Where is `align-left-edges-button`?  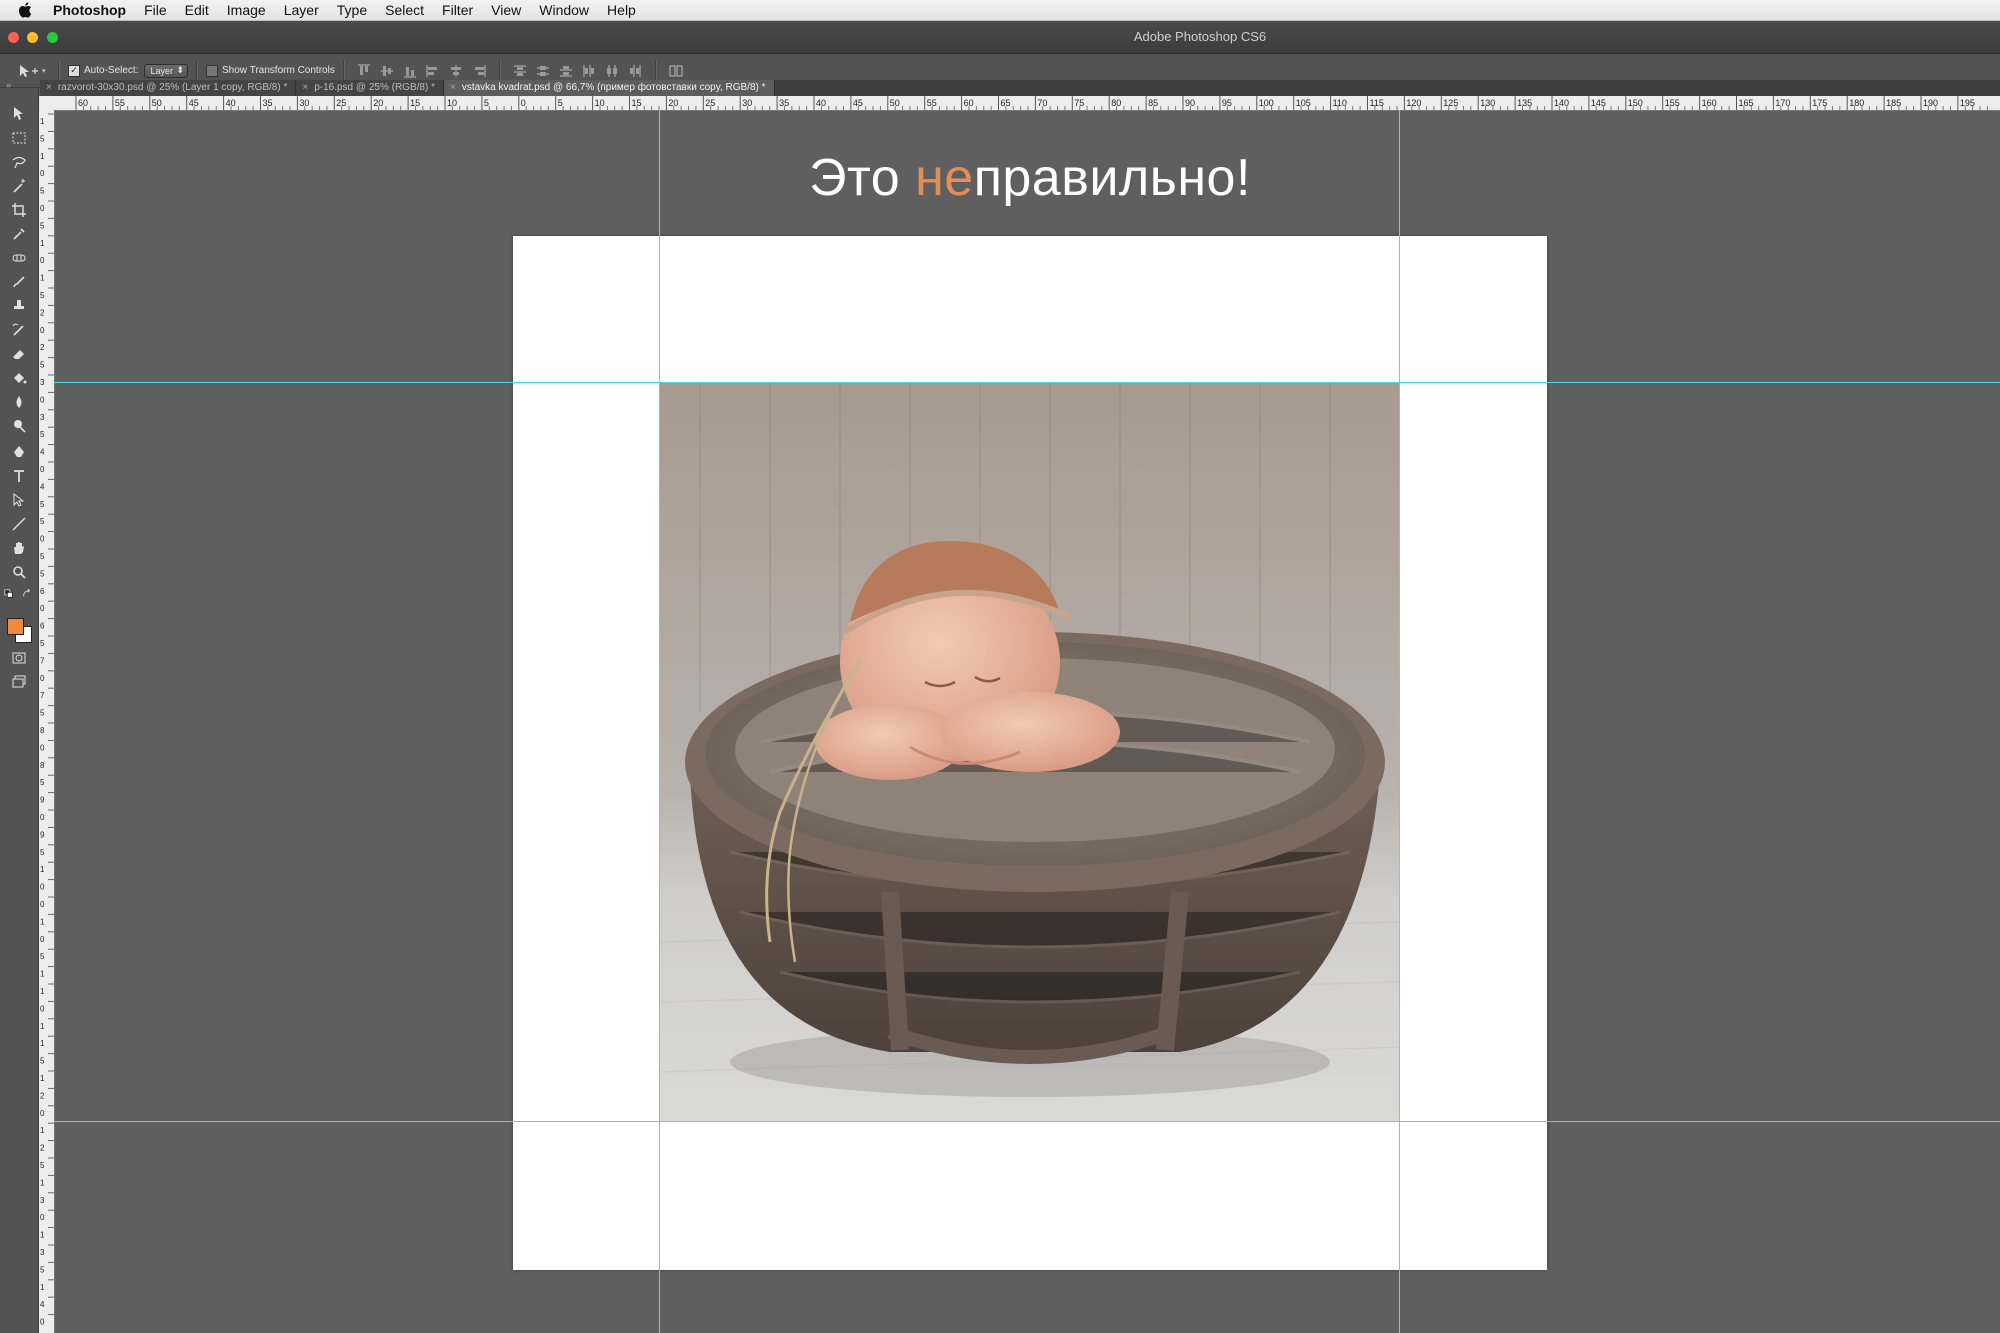
align-left-edges-button is located at coordinates (433, 70).